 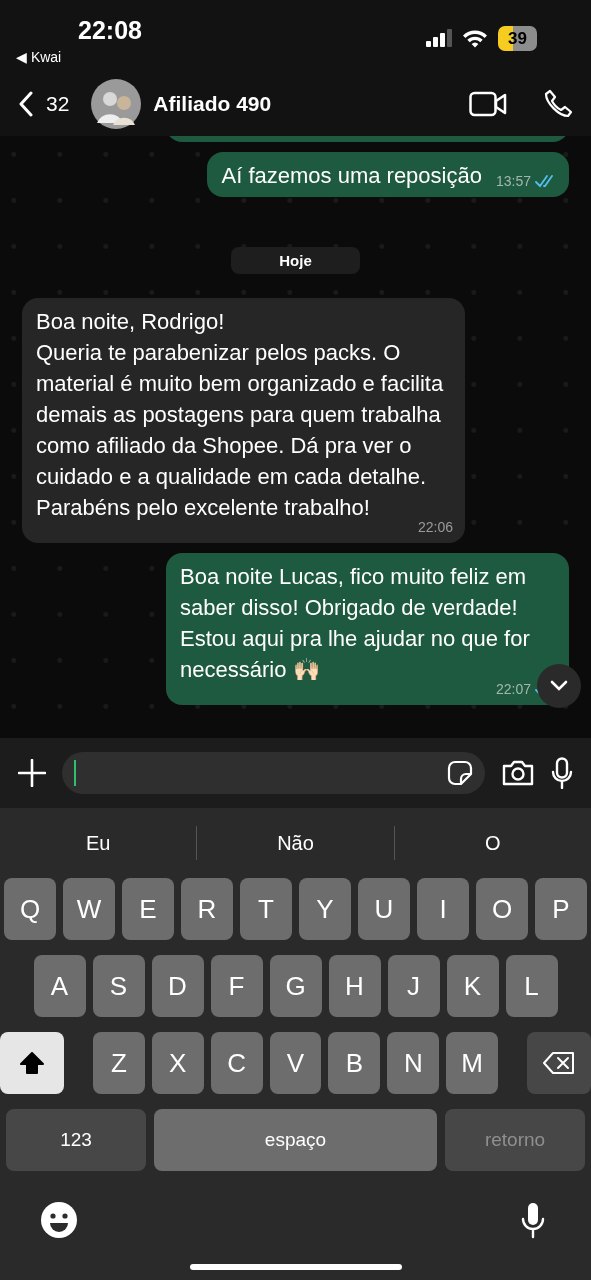 What do you see at coordinates (413, 1063) in the screenshot?
I see `letter-key: N` at bounding box center [413, 1063].